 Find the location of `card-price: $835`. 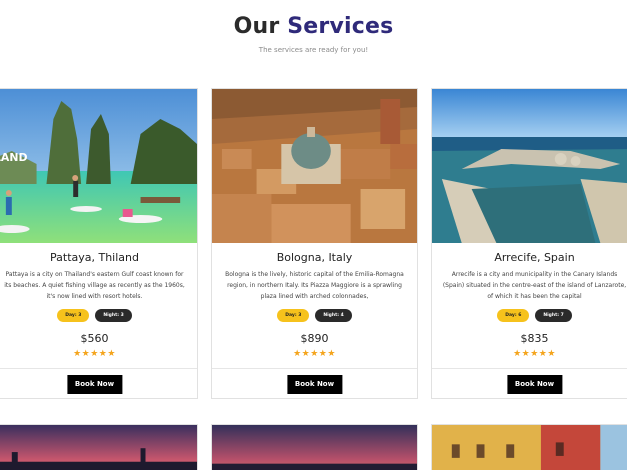

card-price: $835 is located at coordinates (534, 338).